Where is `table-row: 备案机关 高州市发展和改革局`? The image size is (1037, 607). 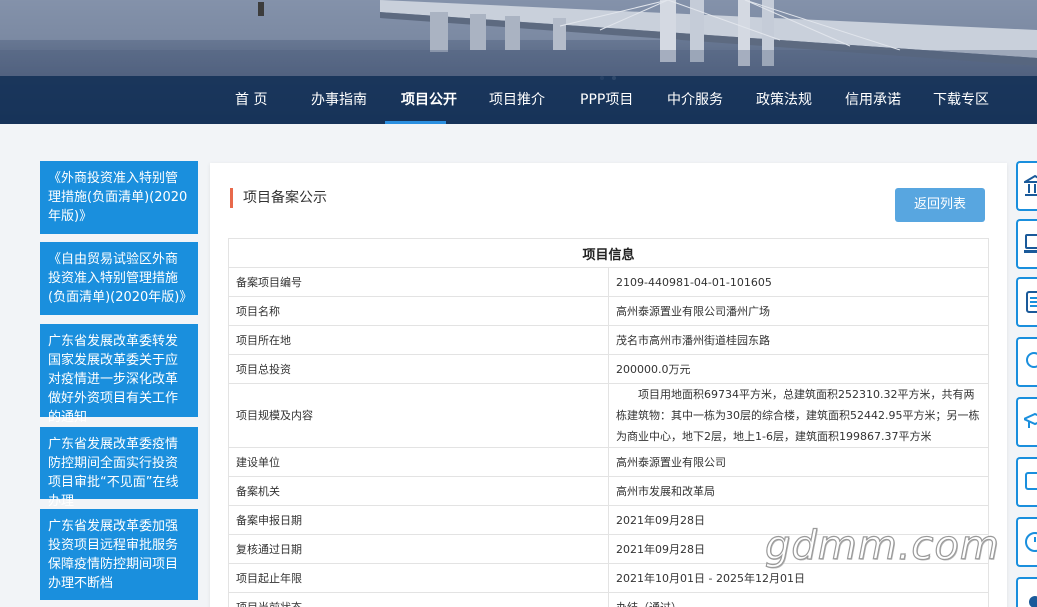 table-row: 备案机关 高州市发展和改革局 is located at coordinates (608, 491).